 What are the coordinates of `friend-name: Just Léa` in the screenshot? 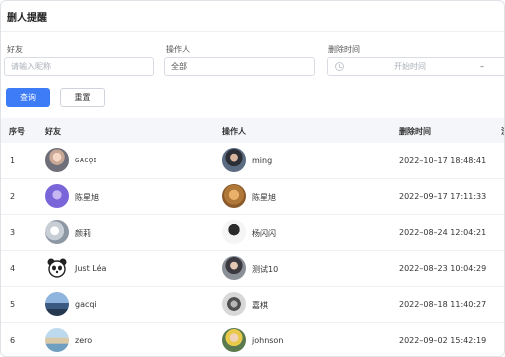 It's located at (91, 268).